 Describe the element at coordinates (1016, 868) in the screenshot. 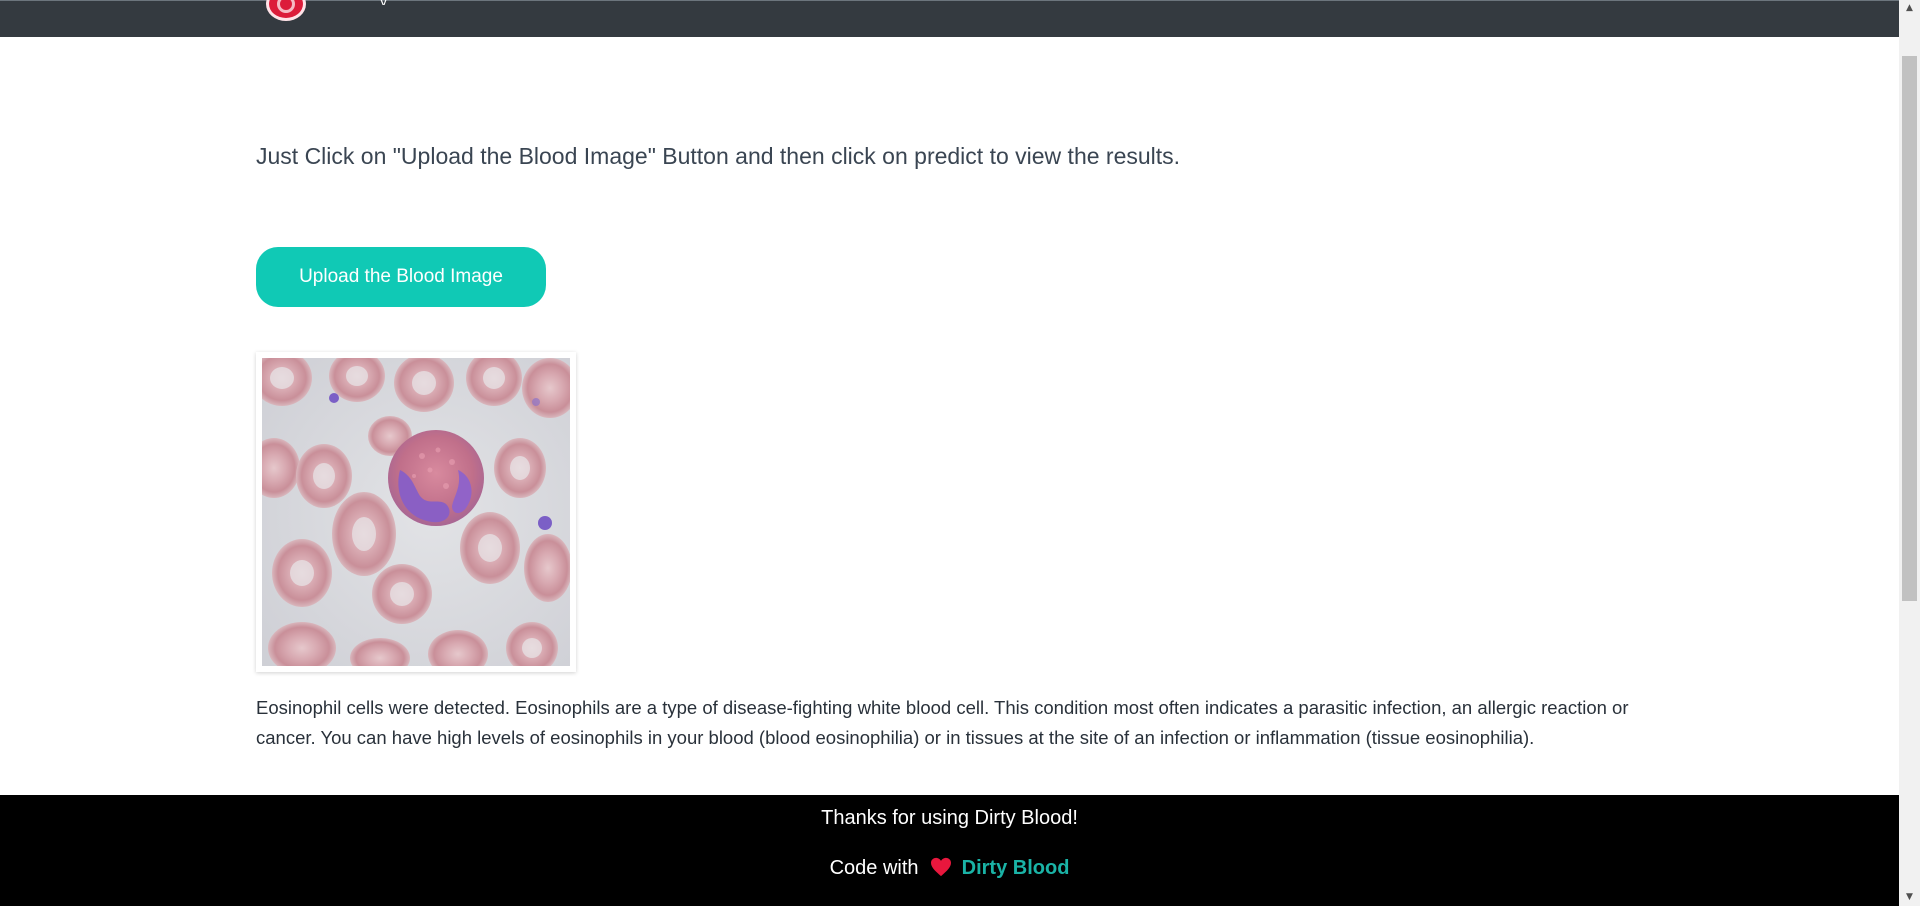

I see `footer-dirty-blood-link: Dirty Blood` at that location.